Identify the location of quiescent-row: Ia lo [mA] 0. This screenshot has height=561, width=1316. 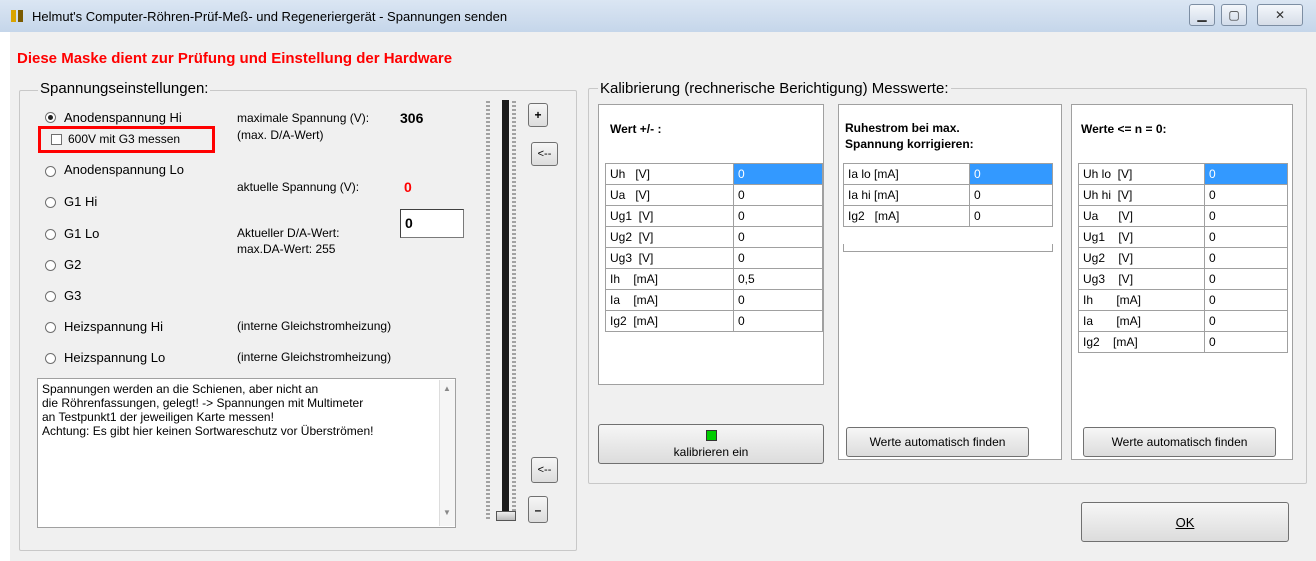
(948, 174).